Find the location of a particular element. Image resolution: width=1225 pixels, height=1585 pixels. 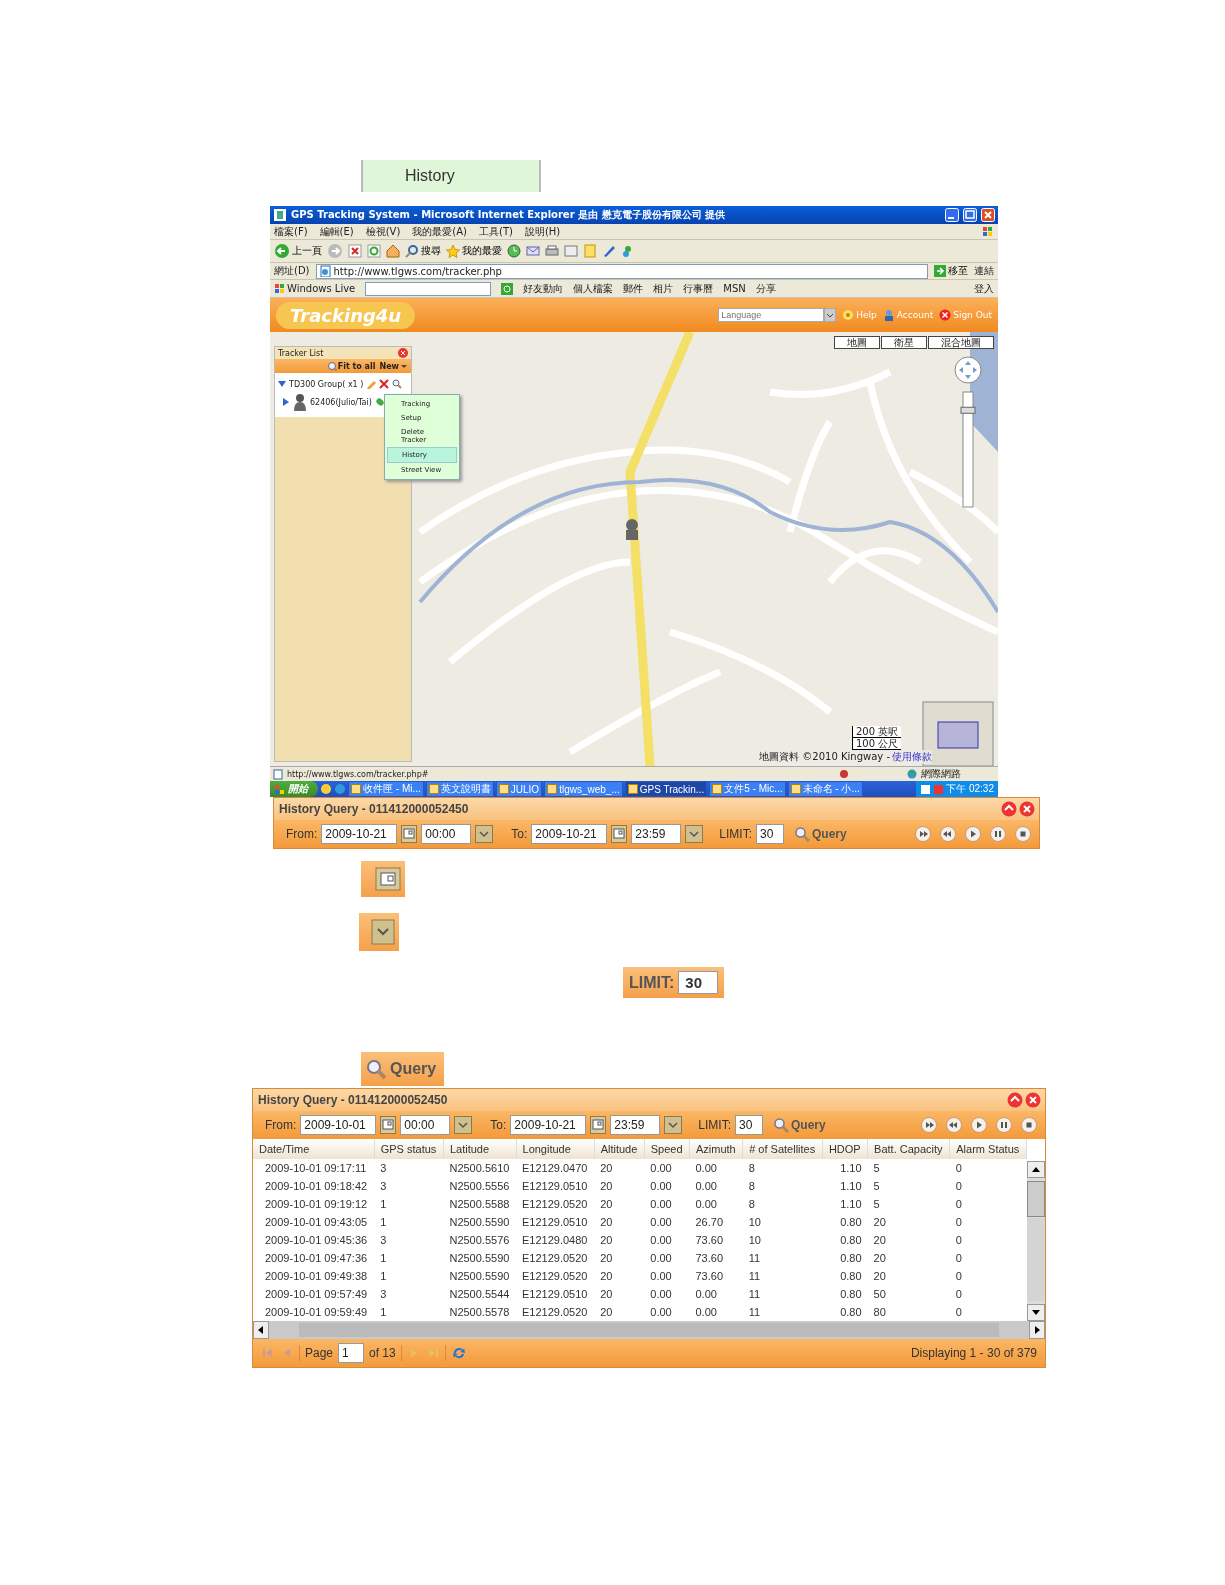

taskbar-button: JULIO is located at coordinates (519, 789).